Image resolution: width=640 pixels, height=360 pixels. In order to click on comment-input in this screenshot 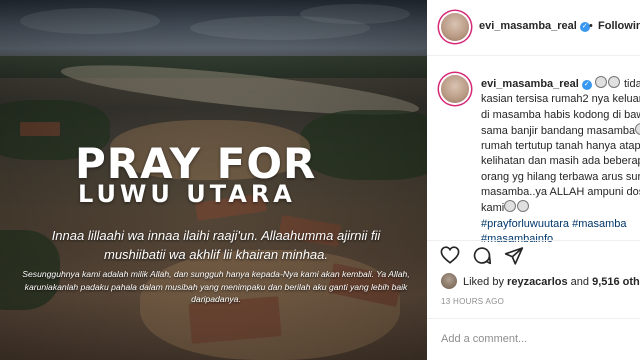, I will do `click(538, 339)`.